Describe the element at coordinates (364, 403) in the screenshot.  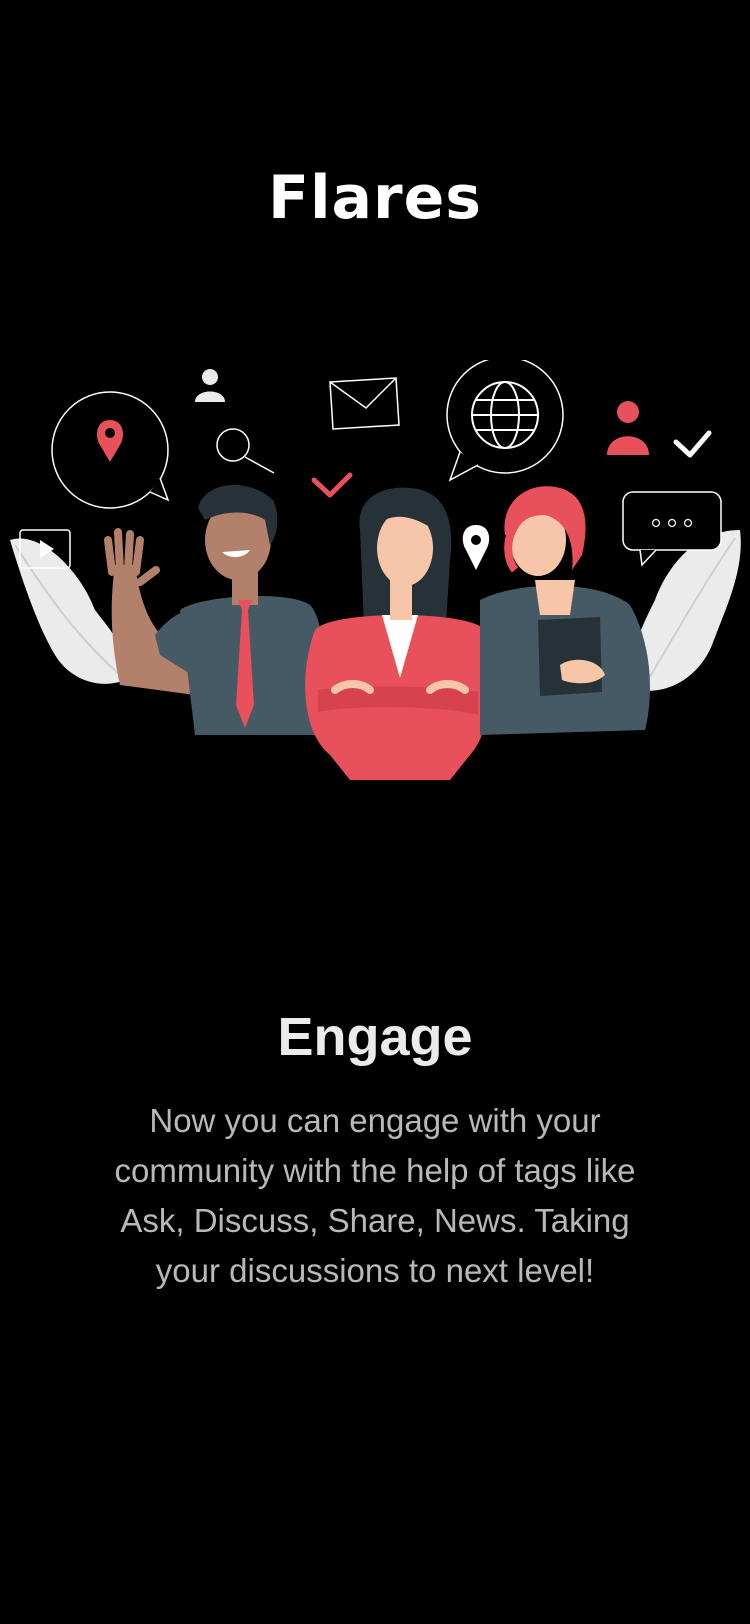
I see `envelope-icon` at that location.